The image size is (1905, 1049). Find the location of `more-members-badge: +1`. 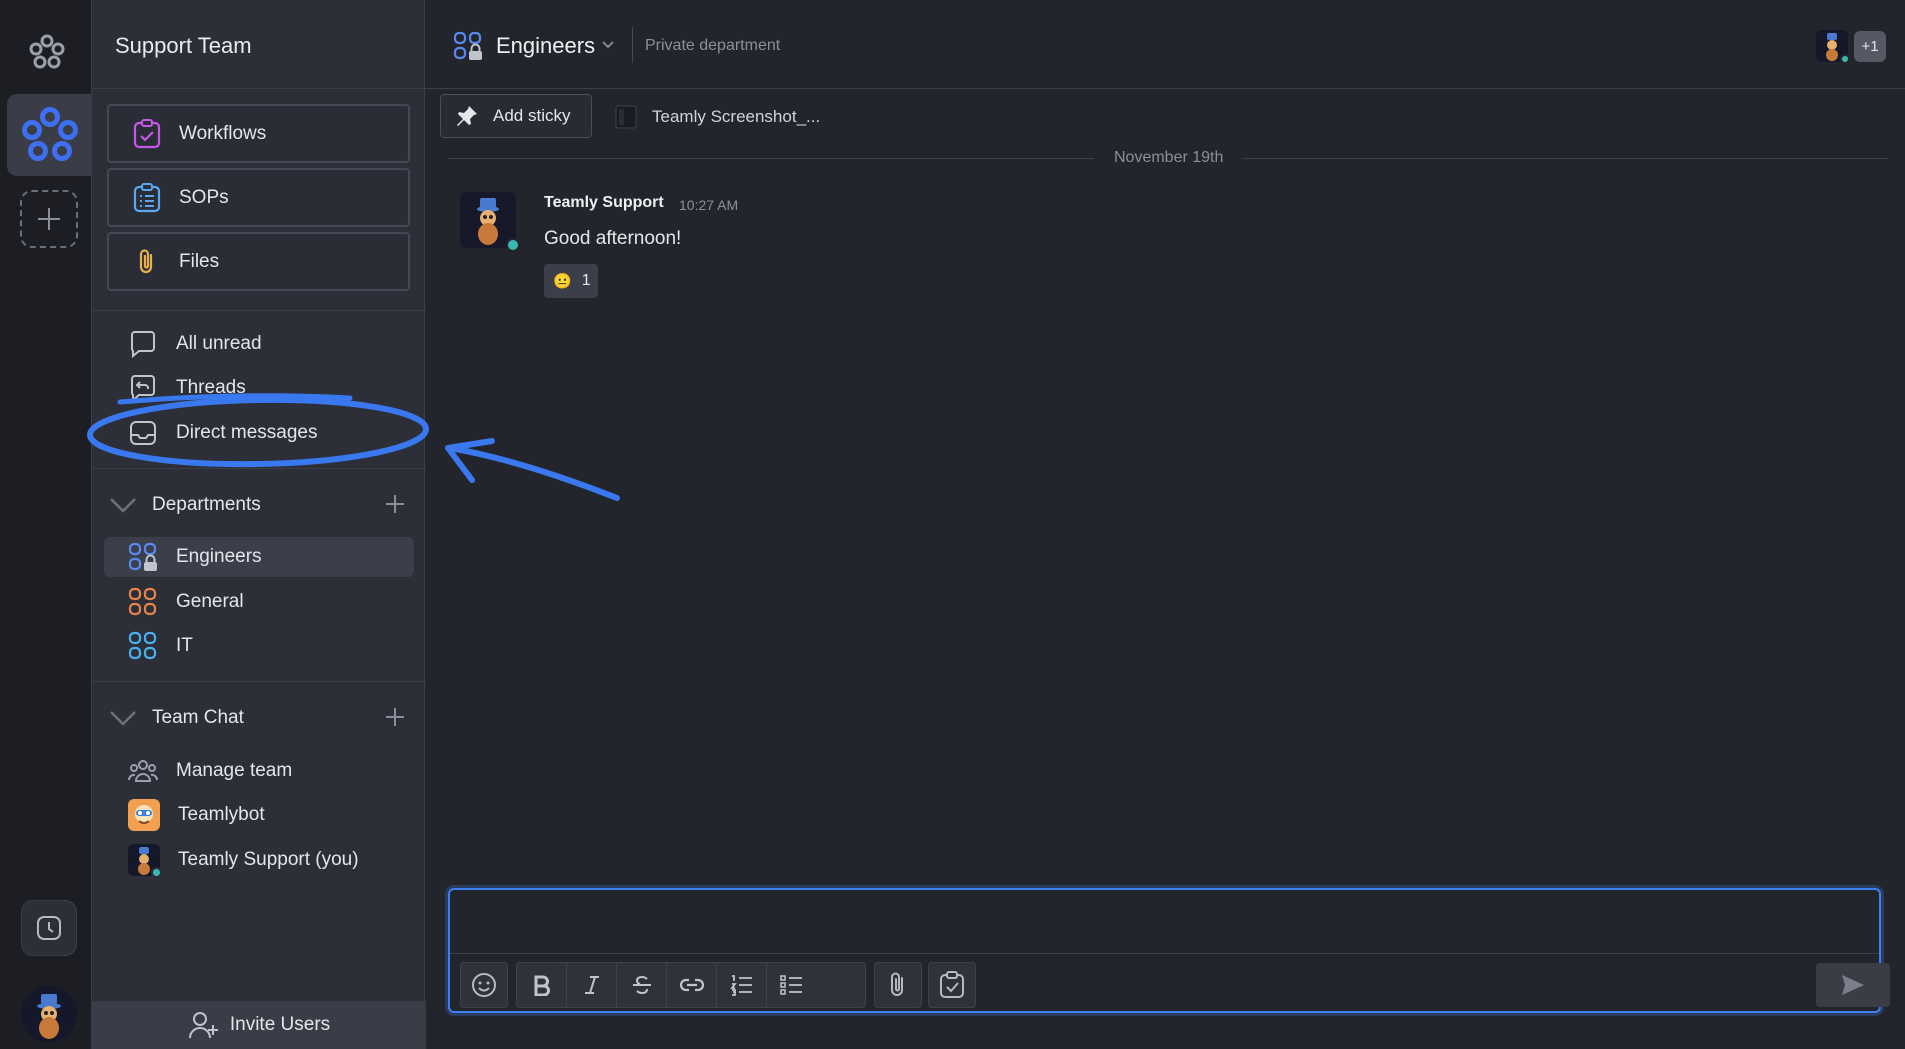

more-members-badge: +1 is located at coordinates (1870, 46).